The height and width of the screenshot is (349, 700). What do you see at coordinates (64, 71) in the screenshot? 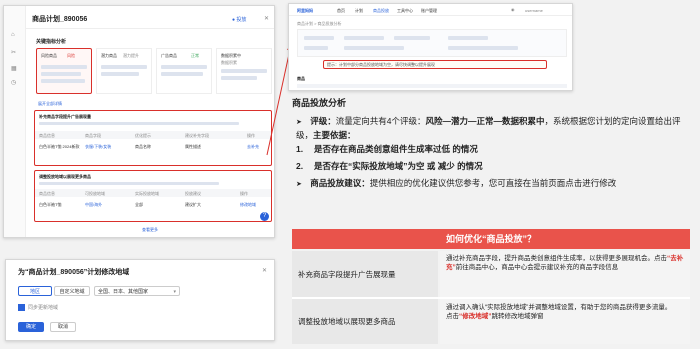
I see `card-risk: 风险商品 风险` at bounding box center [64, 71].